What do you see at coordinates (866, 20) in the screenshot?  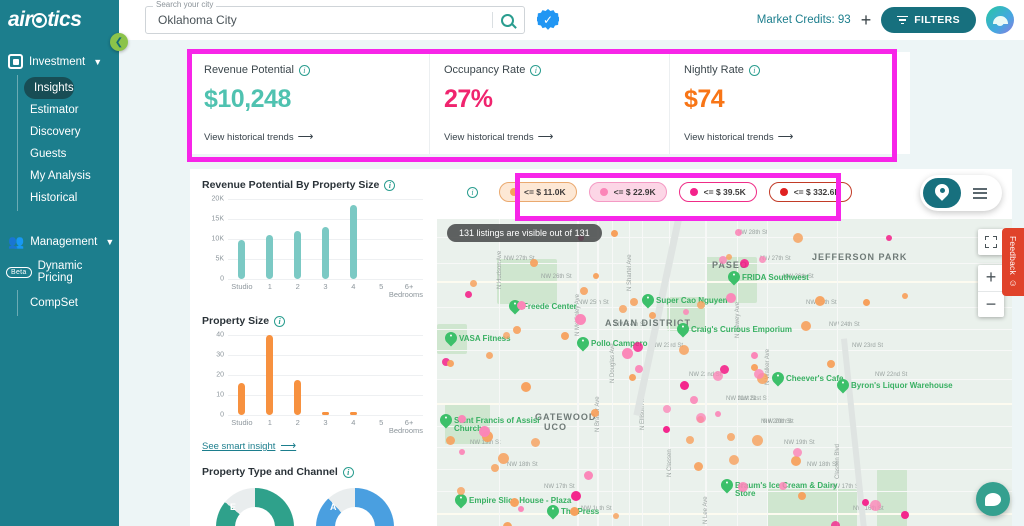 I see `plus-icon: +` at bounding box center [866, 20].